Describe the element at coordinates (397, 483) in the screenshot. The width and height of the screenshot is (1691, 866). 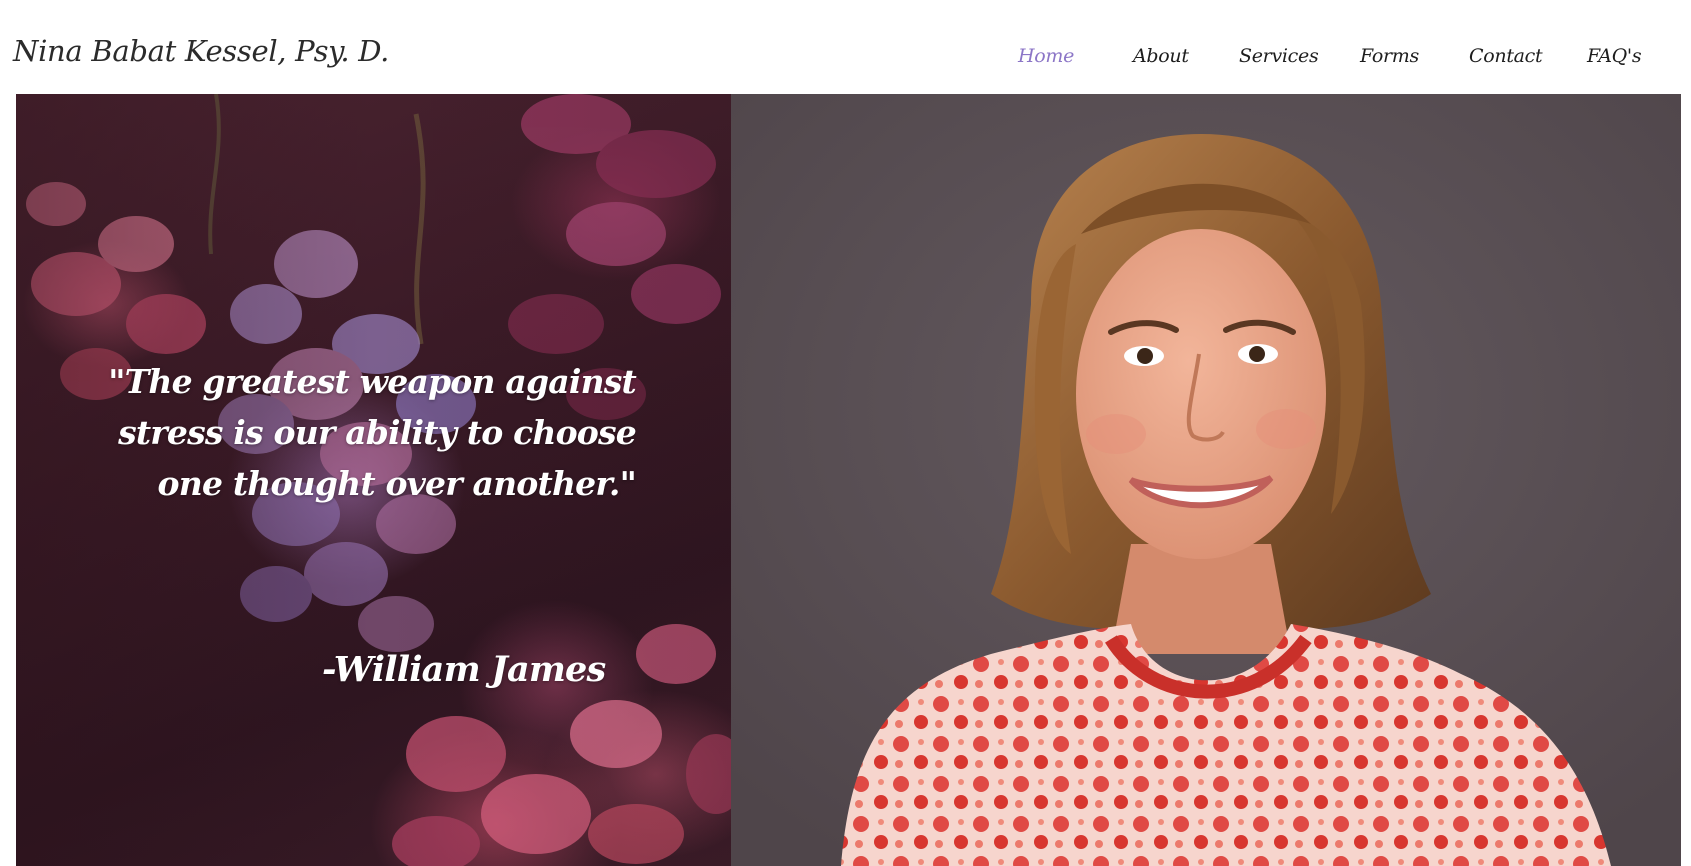
I see `quote-line: one thought over another."` at that location.